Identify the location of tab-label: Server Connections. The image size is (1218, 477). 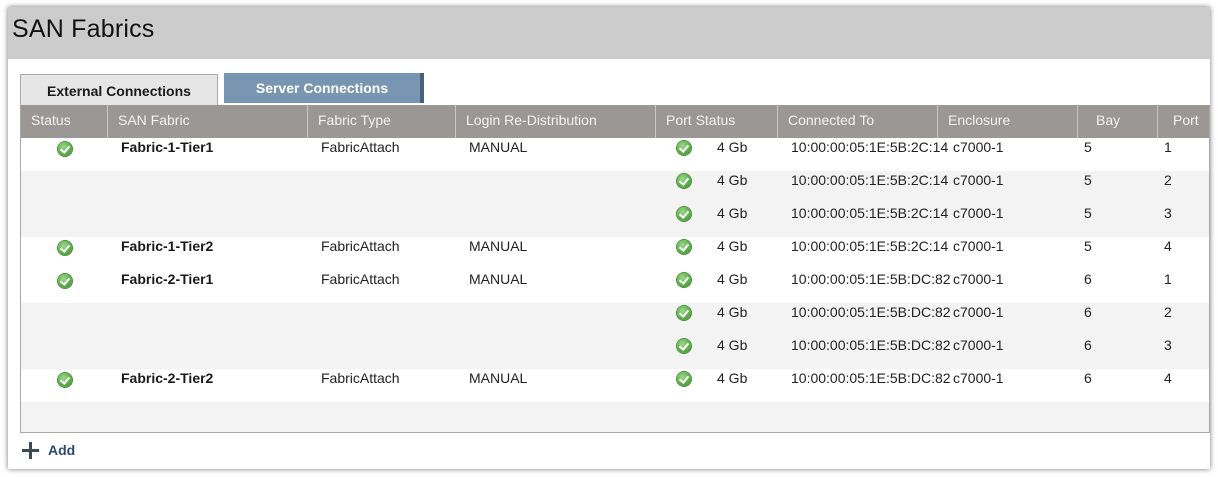
(322, 88).